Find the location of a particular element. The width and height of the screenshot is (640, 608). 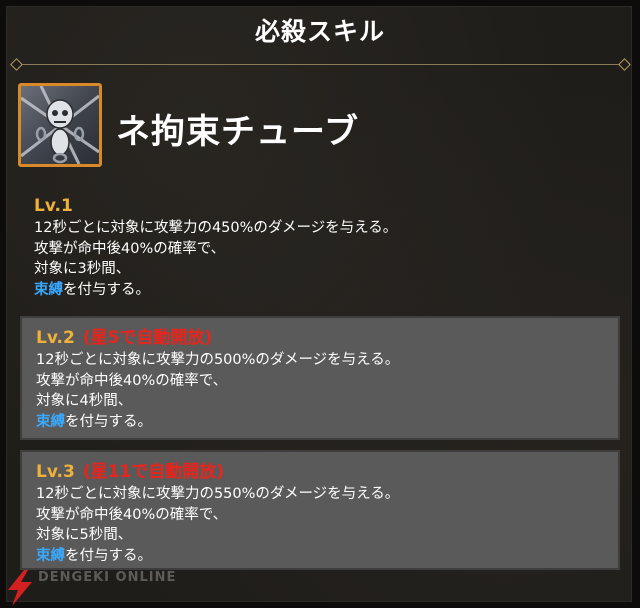

level-2-line-1: 12秒ごとに対象に攻撃力の500%のダメージを与える。 is located at coordinates (218, 360).